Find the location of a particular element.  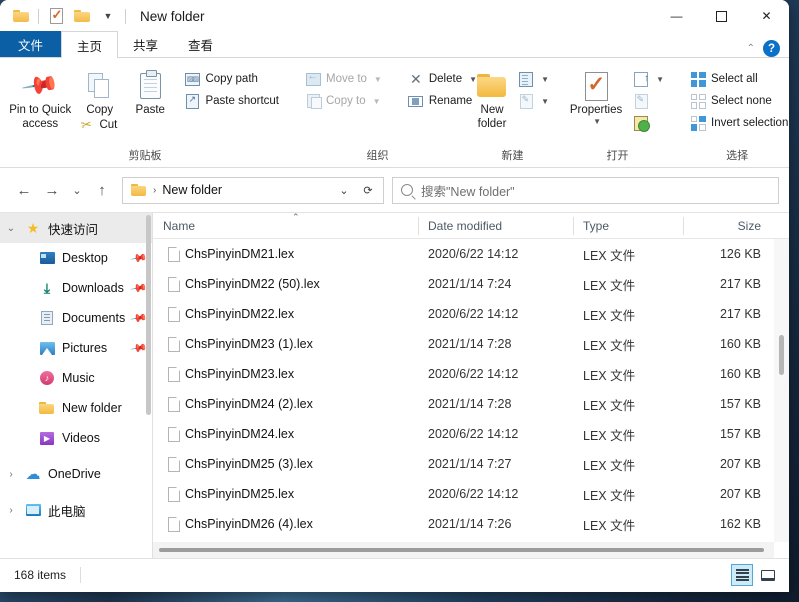

ribbon-group-open-label: 打开 is located at coordinates (617, 156).